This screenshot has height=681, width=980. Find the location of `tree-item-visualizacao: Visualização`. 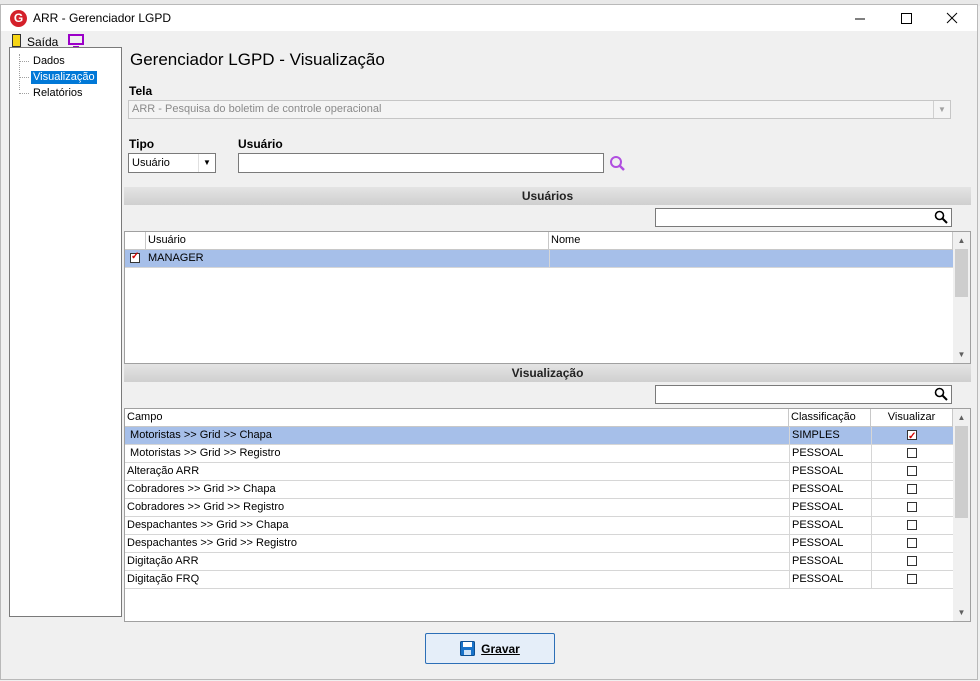

tree-item-visualizacao: Visualização is located at coordinates (64, 77).